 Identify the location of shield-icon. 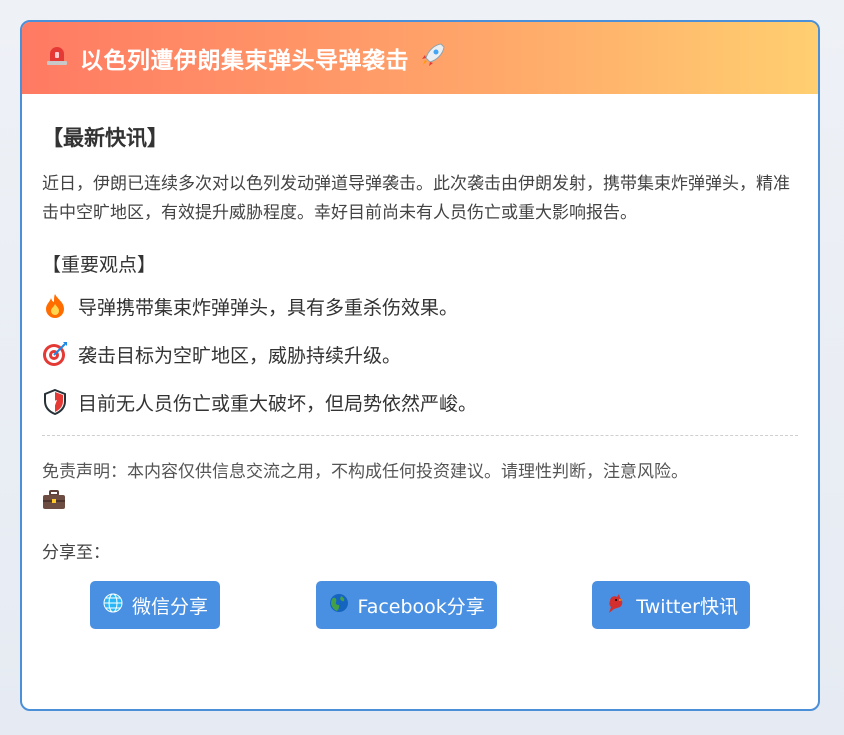
(55, 402).